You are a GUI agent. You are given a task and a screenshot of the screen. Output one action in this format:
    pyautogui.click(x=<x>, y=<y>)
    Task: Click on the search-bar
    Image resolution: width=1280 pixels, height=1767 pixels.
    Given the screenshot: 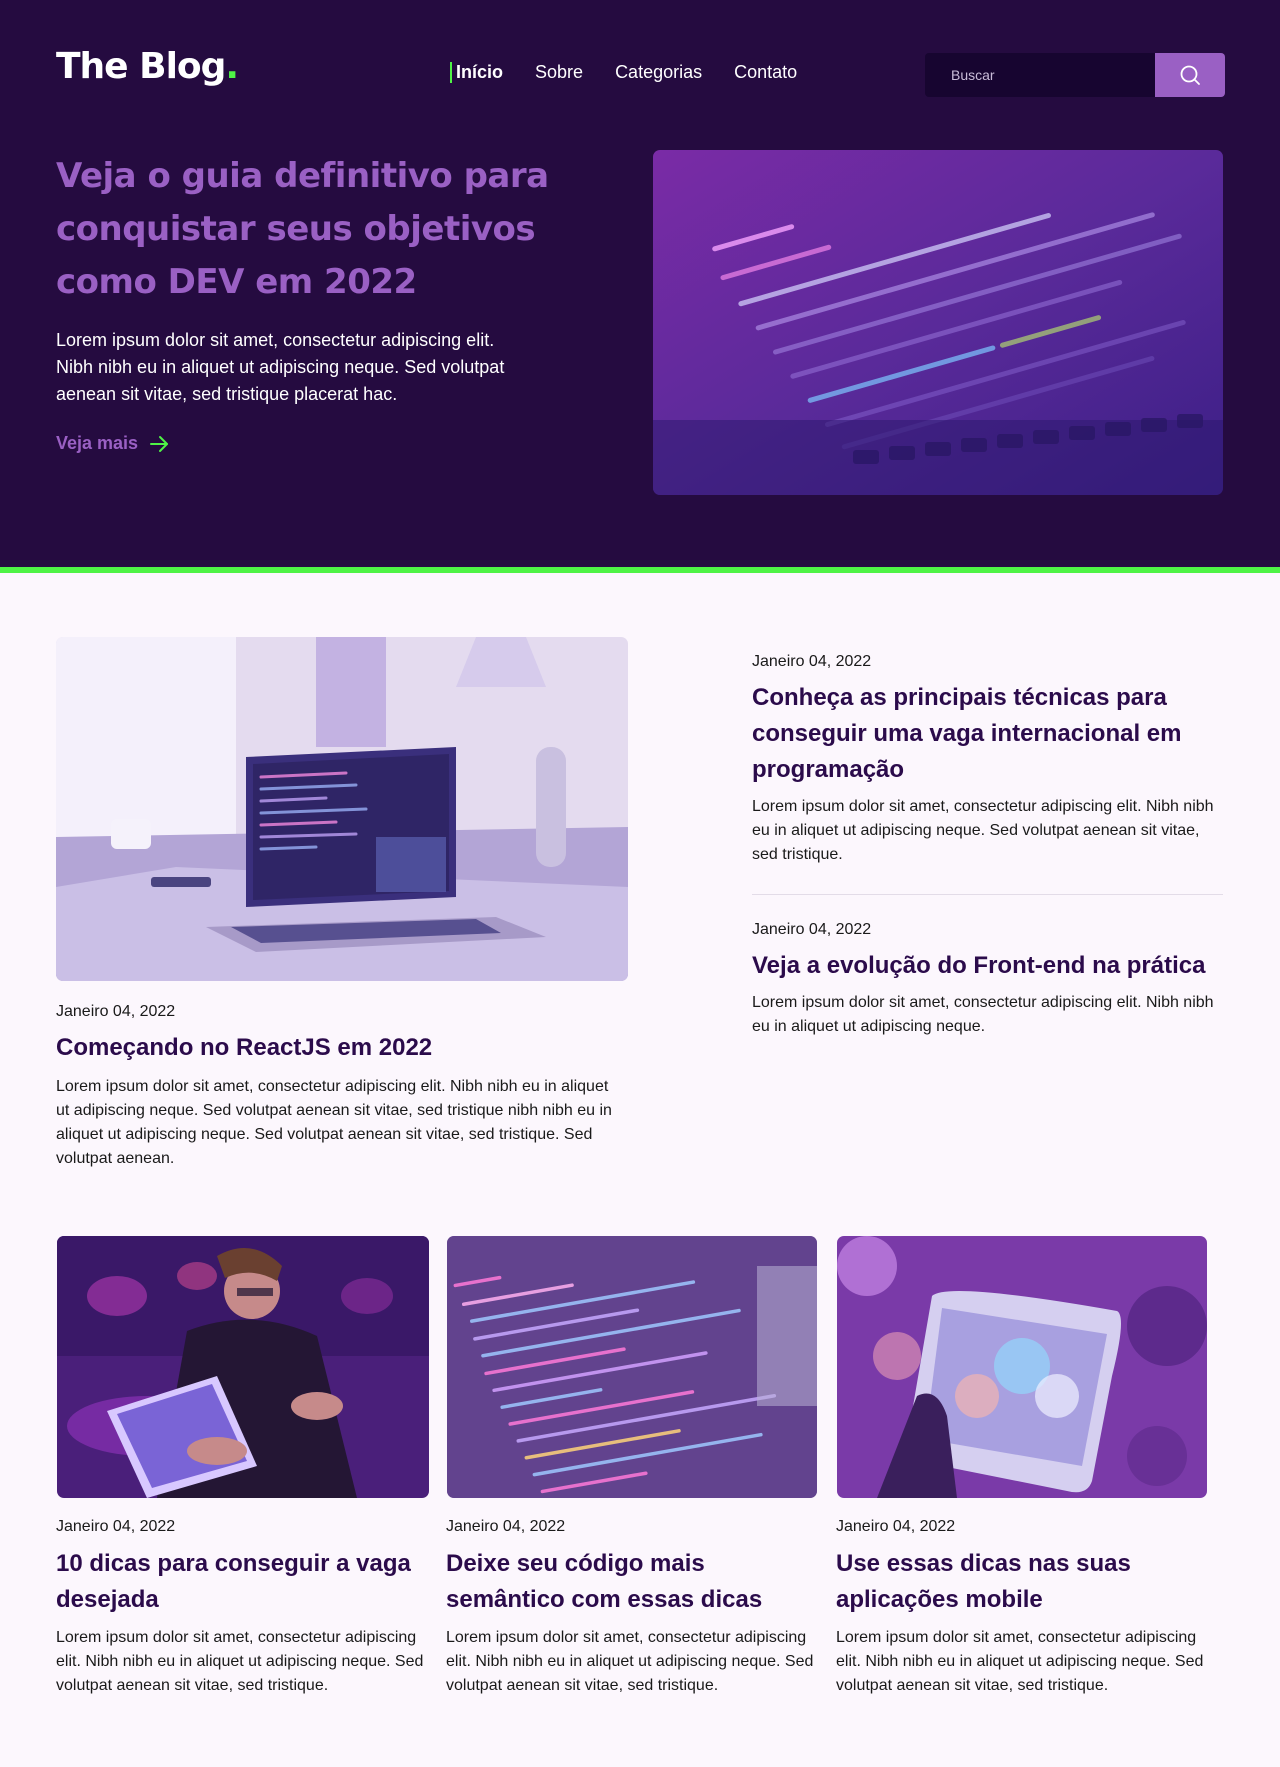 What is the action you would take?
    pyautogui.click(x=1075, y=75)
    